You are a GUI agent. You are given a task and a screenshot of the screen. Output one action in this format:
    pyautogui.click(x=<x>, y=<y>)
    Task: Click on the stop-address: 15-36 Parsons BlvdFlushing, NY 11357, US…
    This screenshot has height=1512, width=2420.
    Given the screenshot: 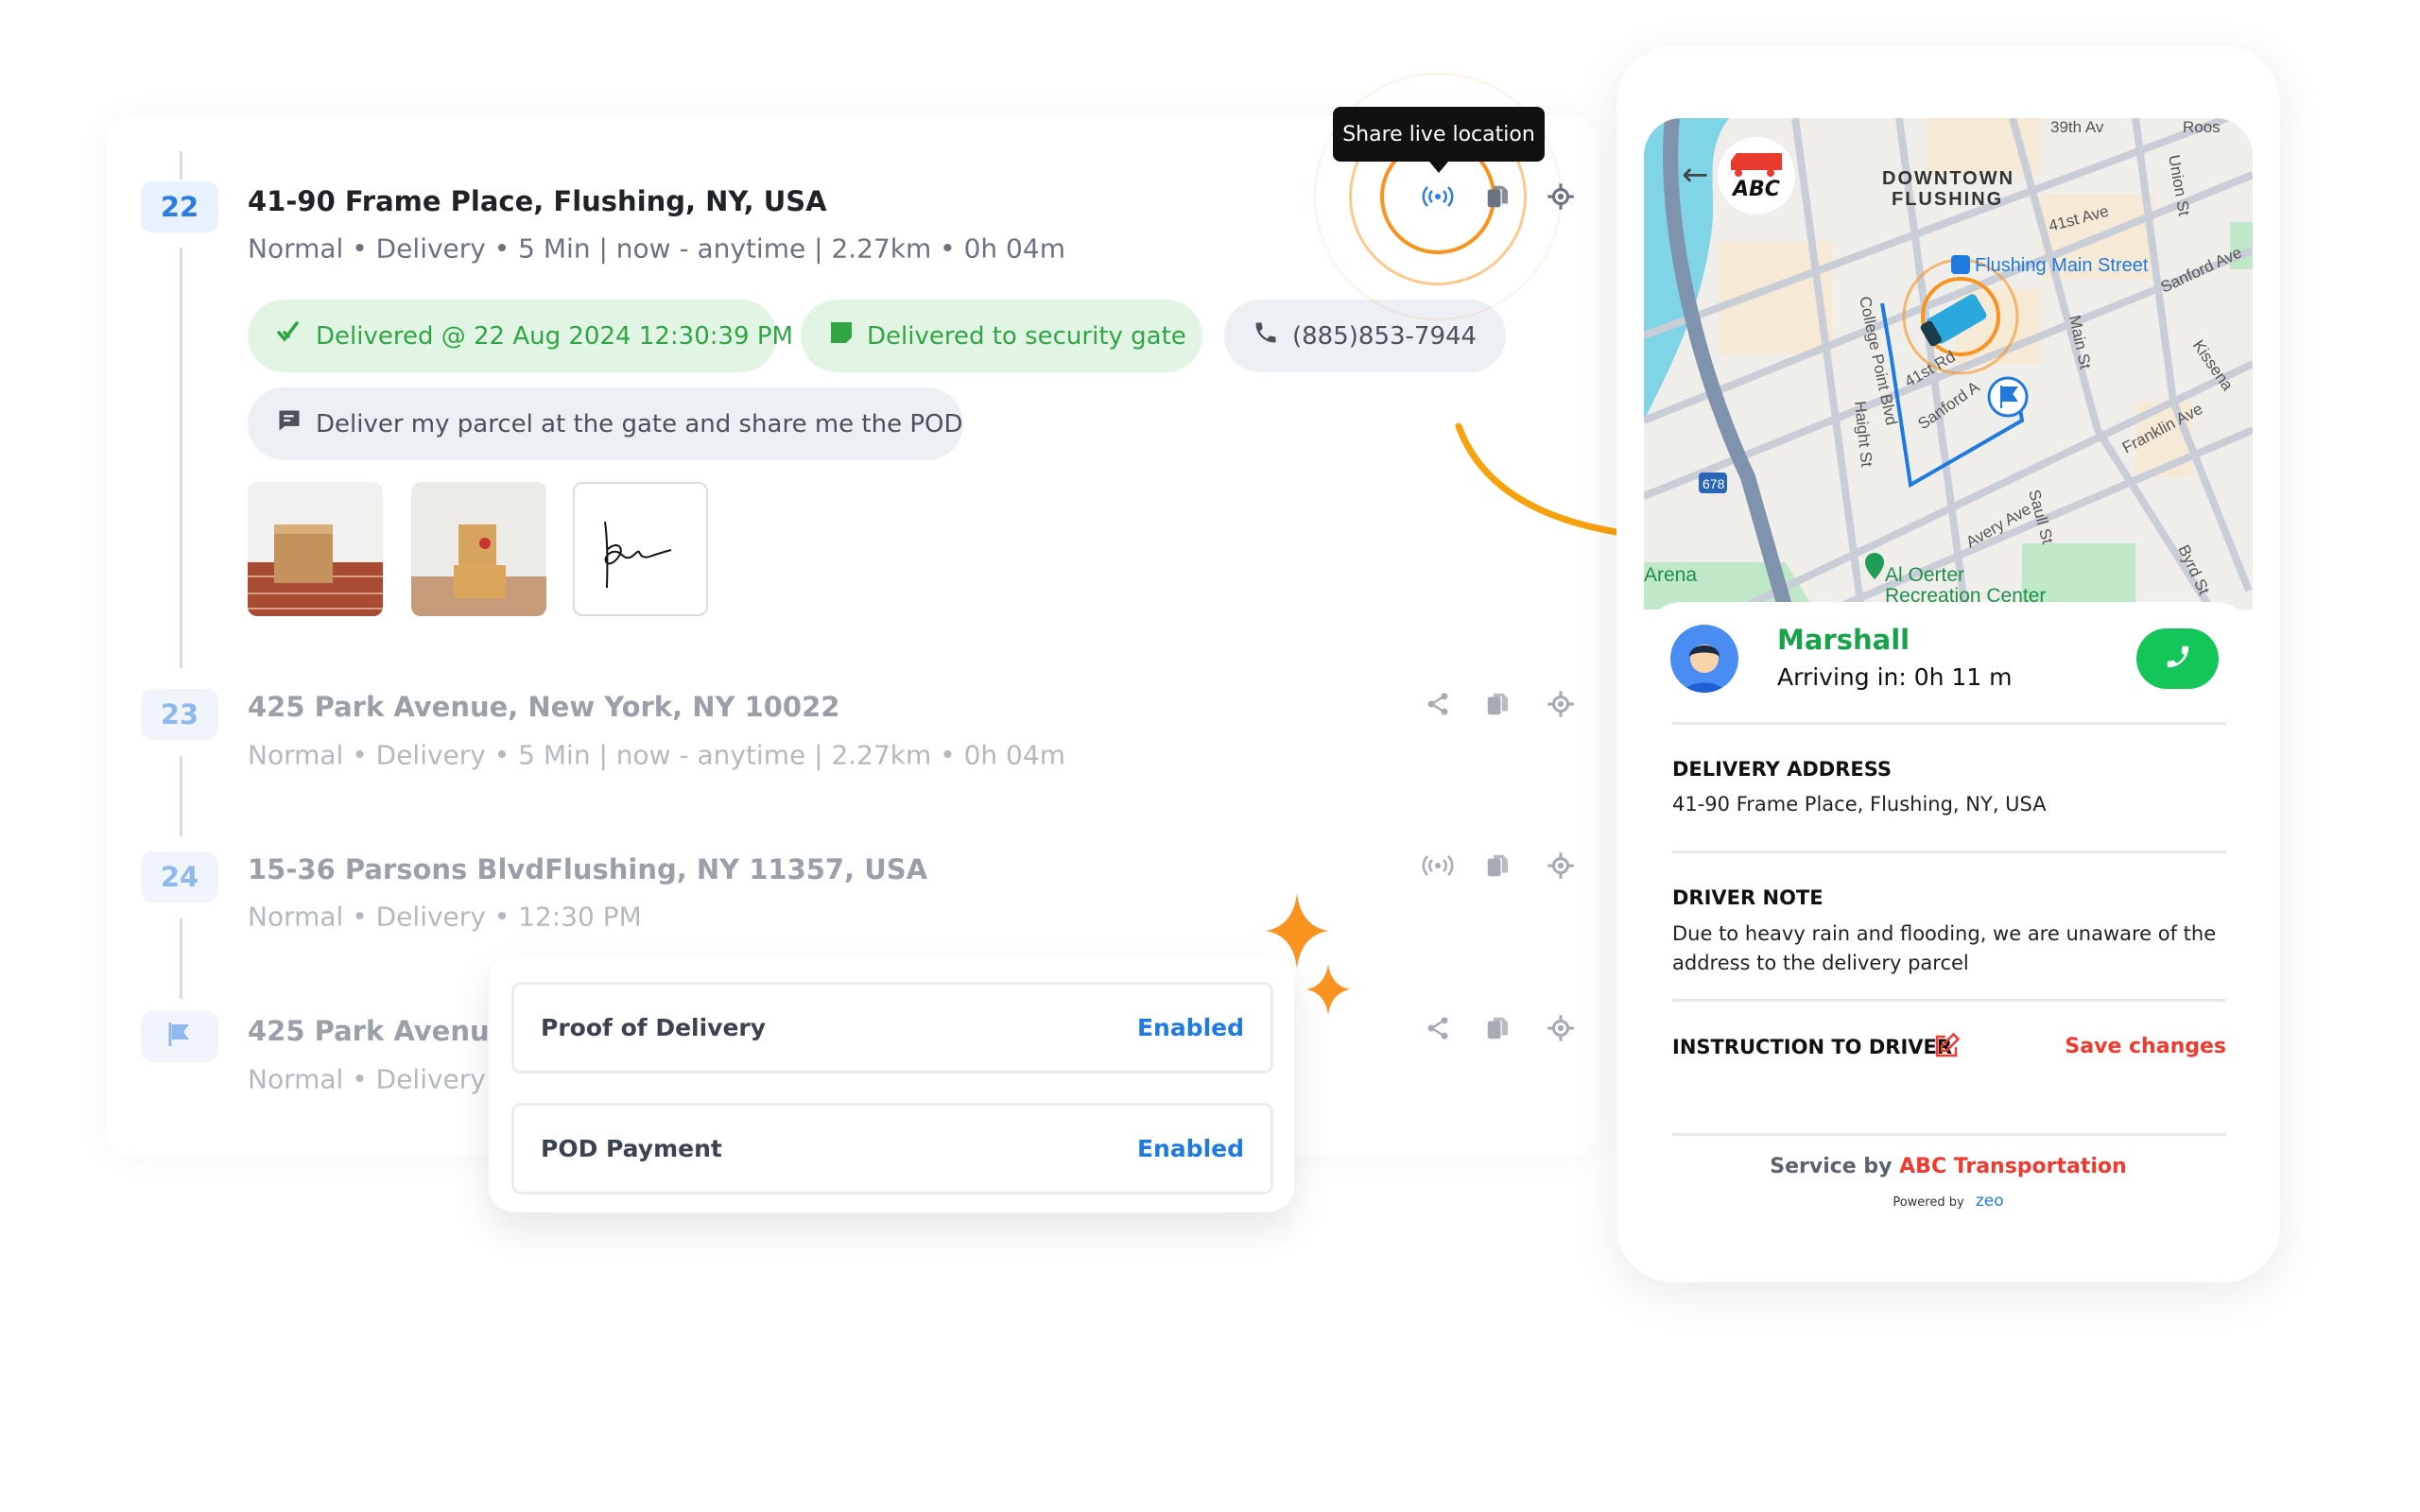 What is the action you would take?
    pyautogui.click(x=587, y=869)
    